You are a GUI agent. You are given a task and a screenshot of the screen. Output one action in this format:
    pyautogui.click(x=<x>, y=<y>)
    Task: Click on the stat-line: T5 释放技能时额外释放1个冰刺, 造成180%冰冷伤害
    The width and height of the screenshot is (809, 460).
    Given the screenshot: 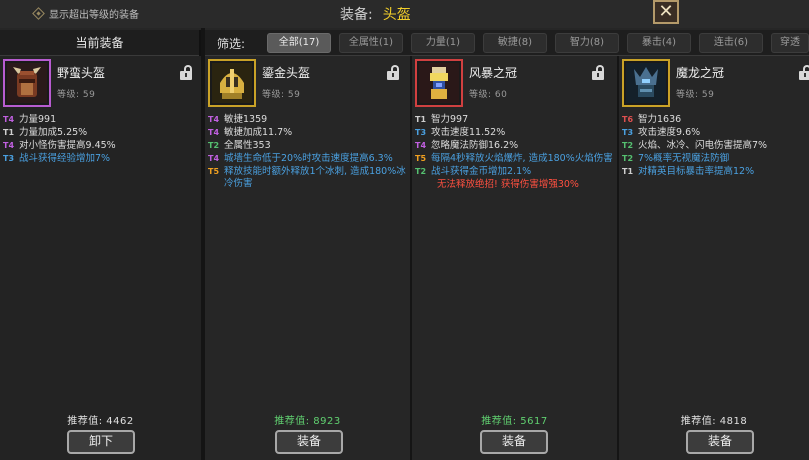 What is the action you would take?
    pyautogui.click(x=307, y=177)
    